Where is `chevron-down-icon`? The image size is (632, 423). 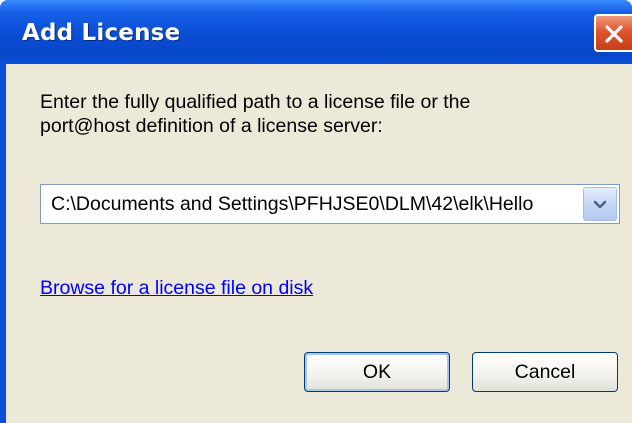
chevron-down-icon is located at coordinates (600, 204).